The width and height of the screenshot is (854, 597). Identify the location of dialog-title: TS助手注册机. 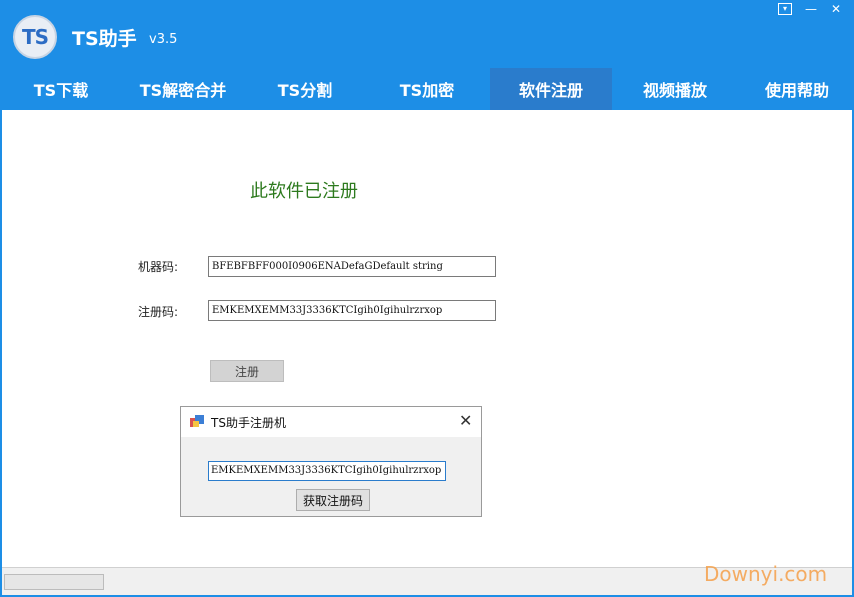
(248, 423).